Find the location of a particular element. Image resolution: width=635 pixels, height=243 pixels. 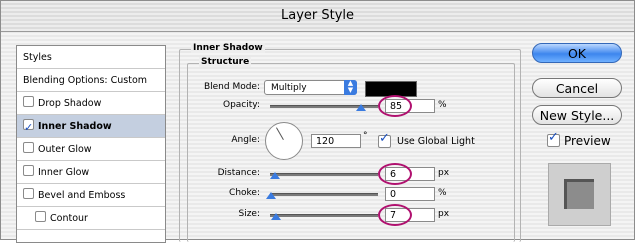

drop-shadow-checkbox is located at coordinates (28, 101).